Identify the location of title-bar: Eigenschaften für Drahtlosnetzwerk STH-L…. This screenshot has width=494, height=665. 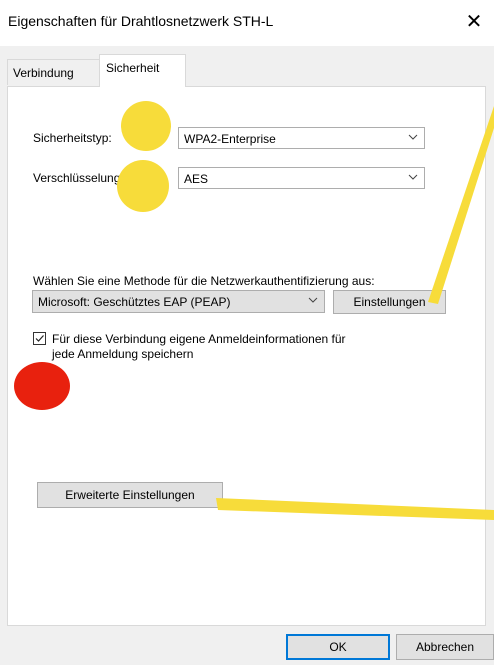
(247, 23).